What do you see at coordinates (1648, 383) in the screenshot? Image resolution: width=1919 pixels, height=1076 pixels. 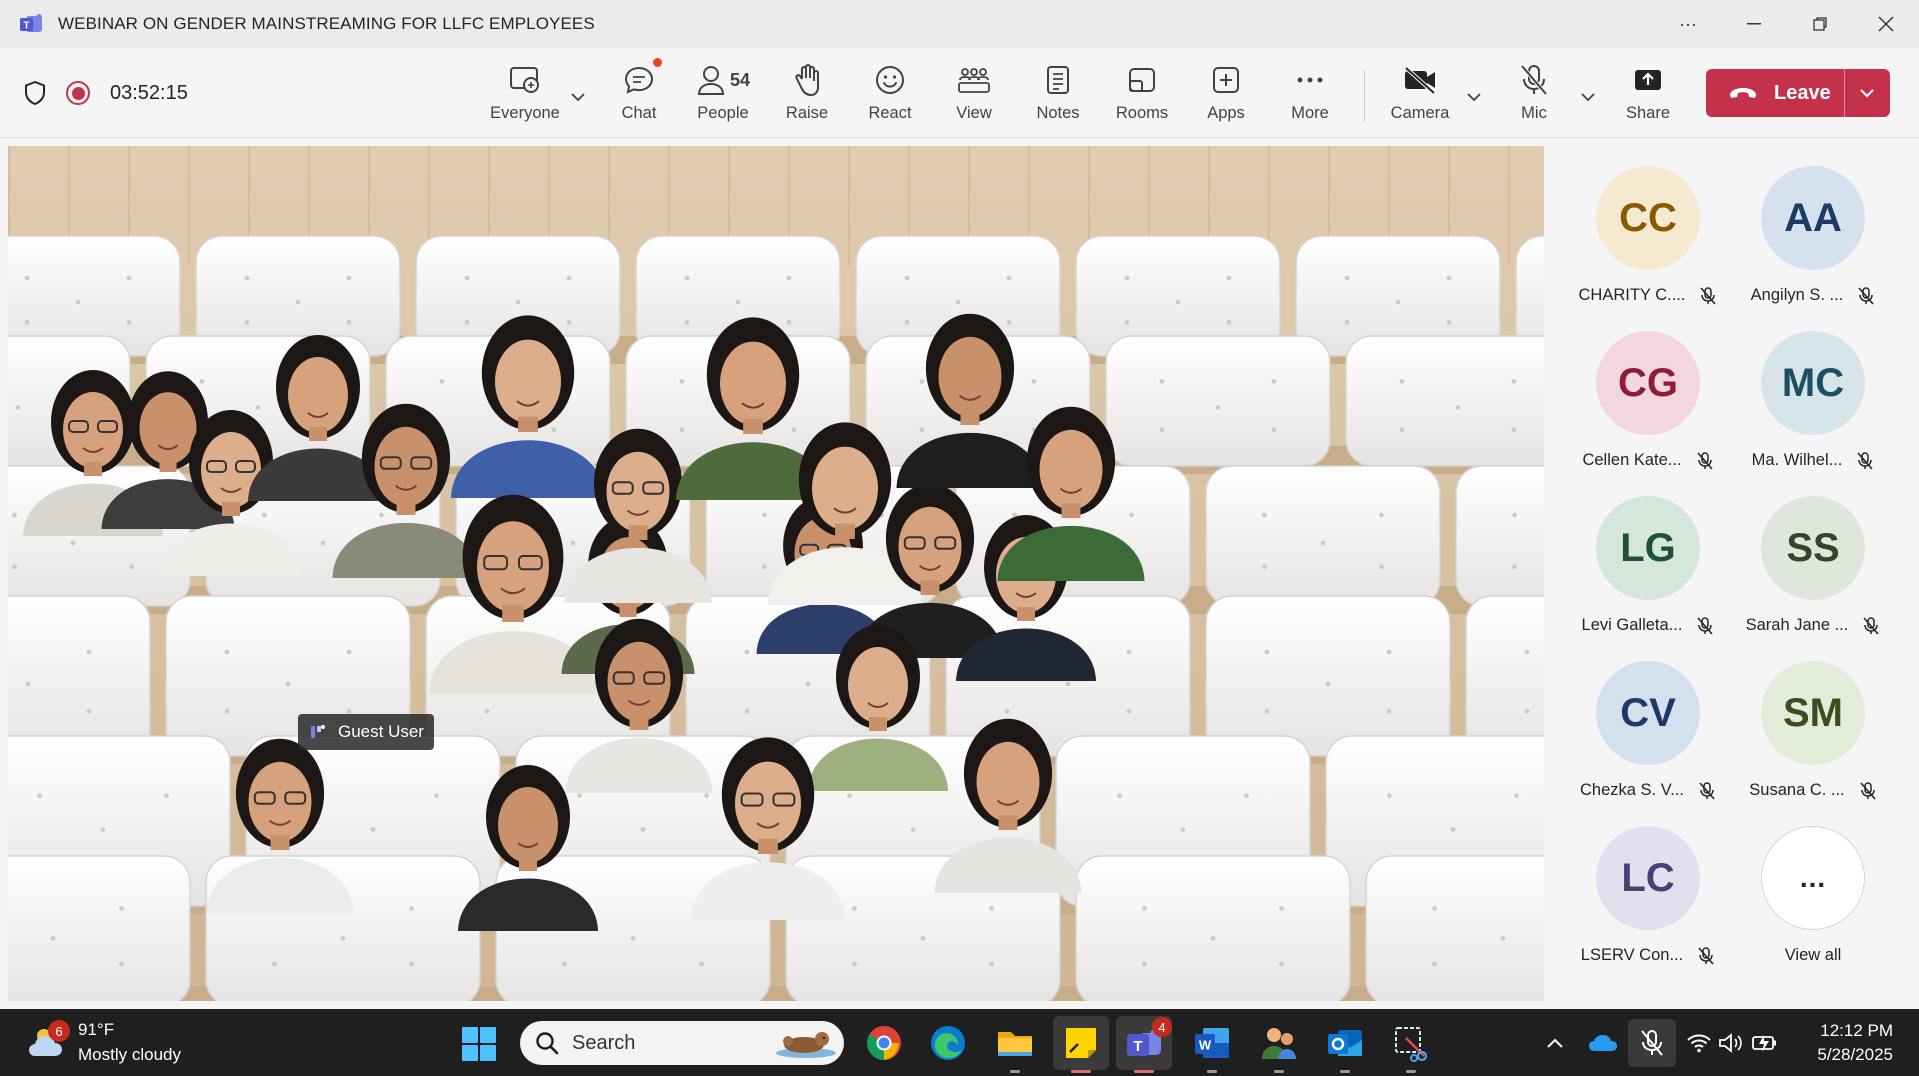 I see `avatar: CG` at bounding box center [1648, 383].